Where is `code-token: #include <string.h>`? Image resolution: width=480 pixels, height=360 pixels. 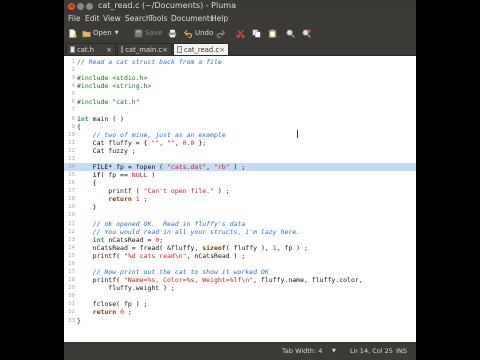 code-token: #include <string.h> is located at coordinates (114, 86).